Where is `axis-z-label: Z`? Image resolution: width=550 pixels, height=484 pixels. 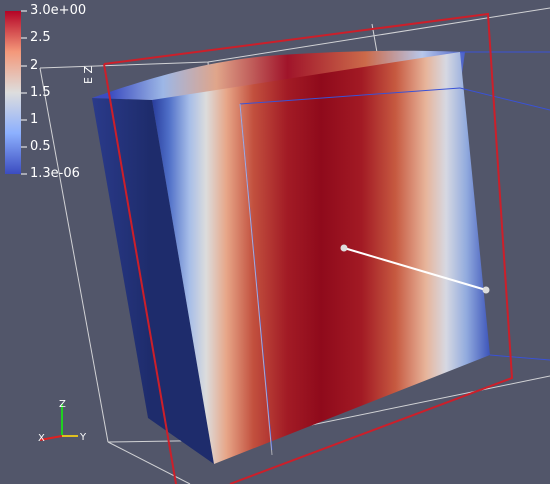
axis-z-label: Z is located at coordinates (62, 404).